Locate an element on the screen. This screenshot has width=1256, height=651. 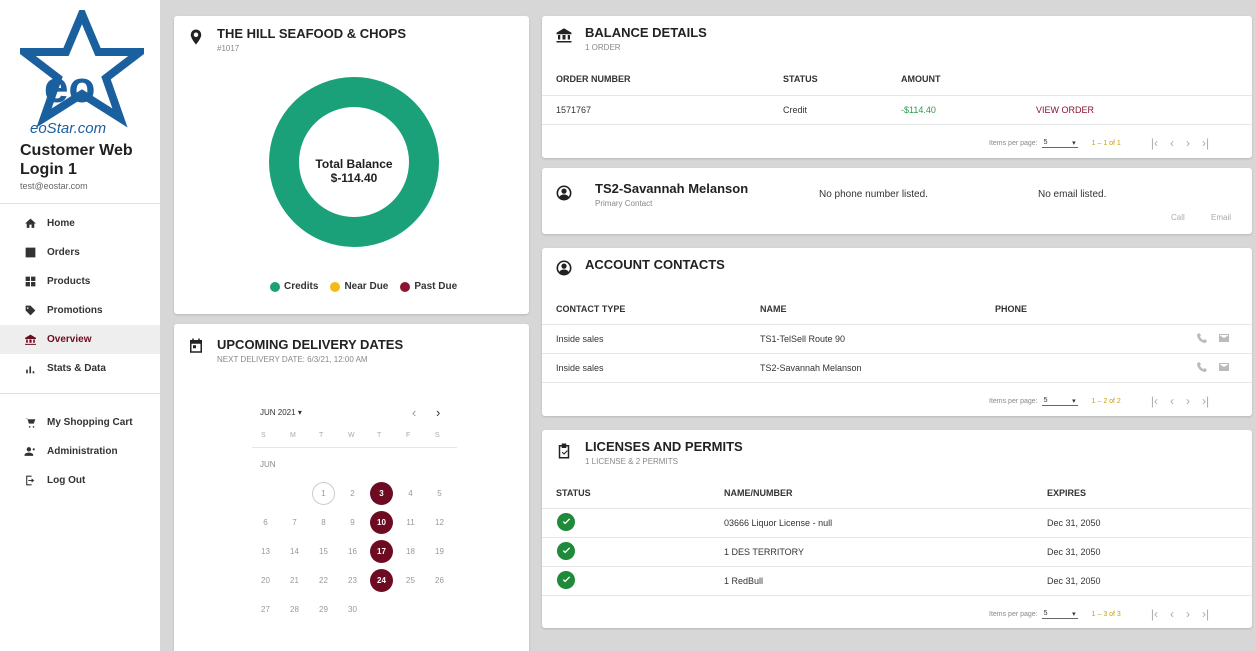
location-pin-icon is located at coordinates (196, 37).